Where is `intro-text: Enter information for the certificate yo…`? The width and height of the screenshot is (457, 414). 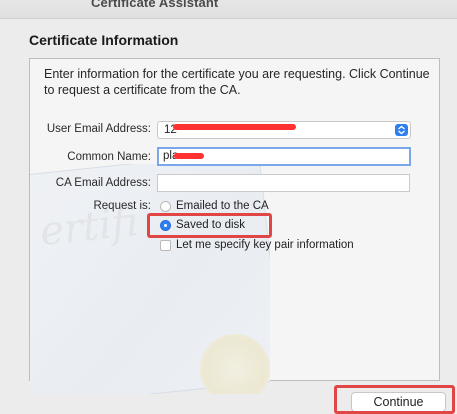
intro-text: Enter information for the certificate yo… is located at coordinates (237, 82).